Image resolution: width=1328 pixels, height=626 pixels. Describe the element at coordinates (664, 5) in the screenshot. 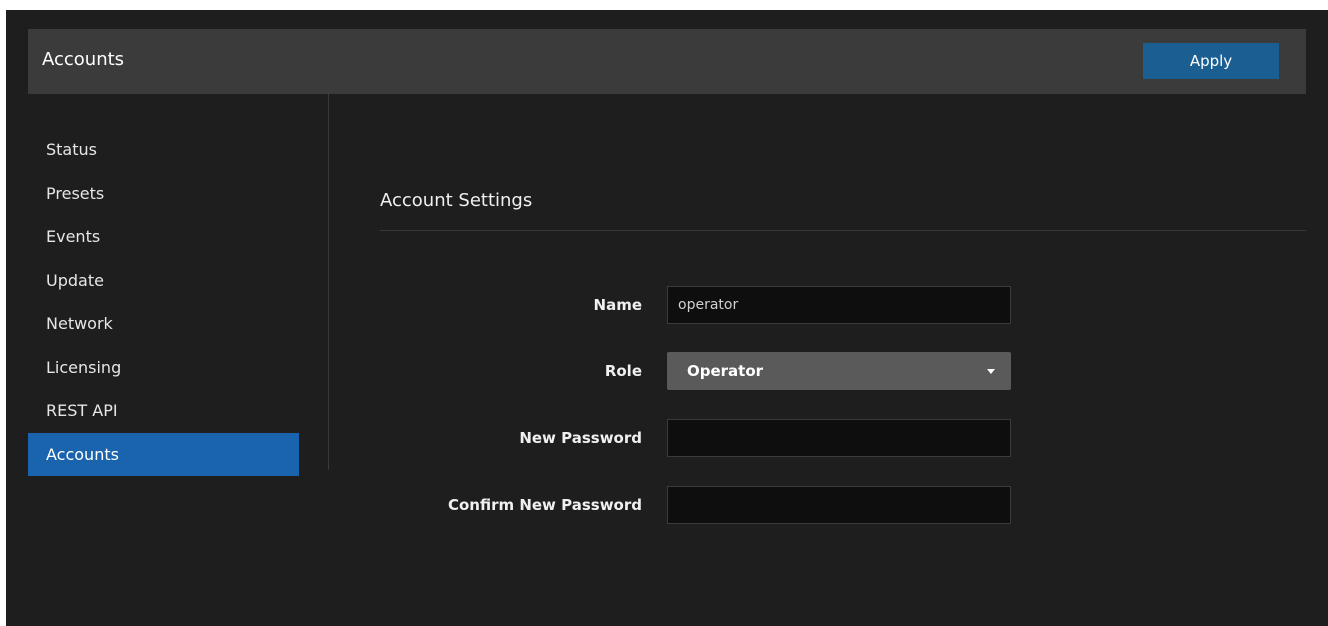

I see `top-strip` at that location.